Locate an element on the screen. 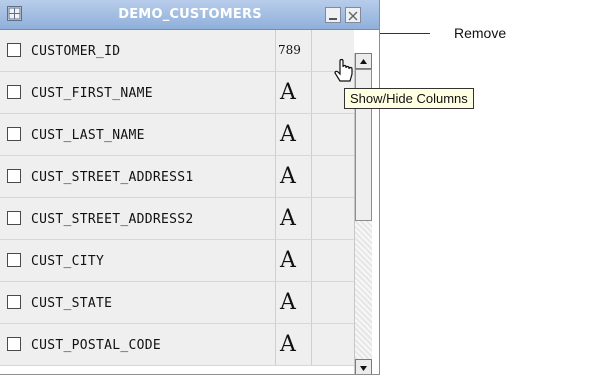  close-icon is located at coordinates (353, 16).